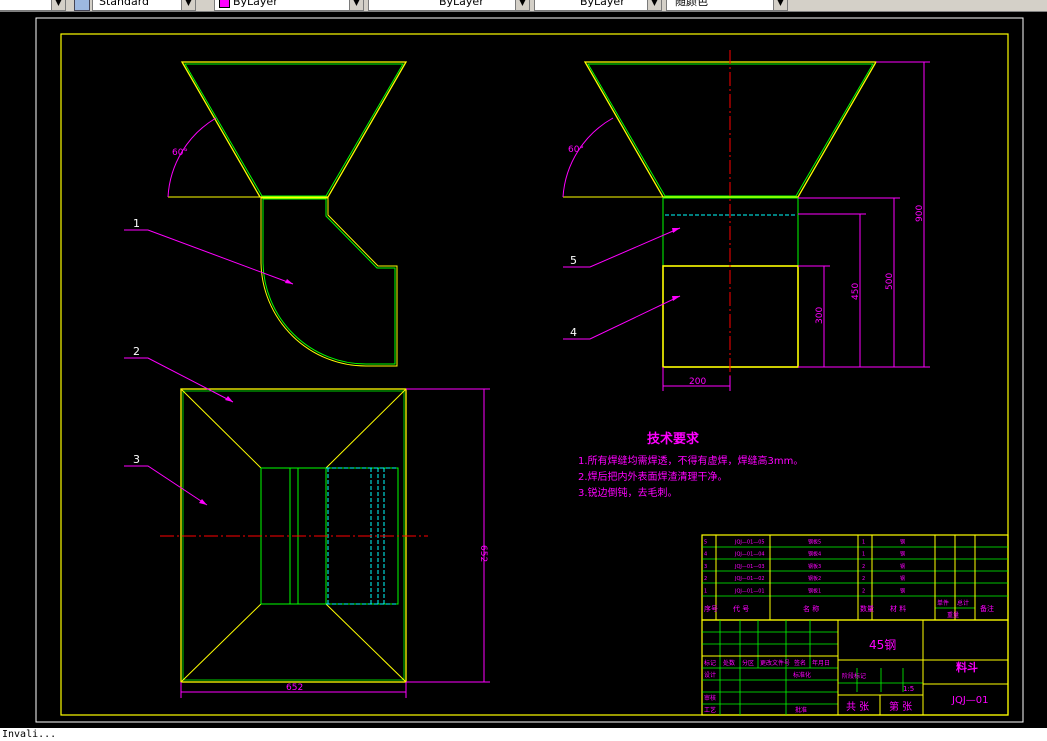  What do you see at coordinates (814, 566) in the screenshot?
I see `part-name-cell: 钢板3` at bounding box center [814, 566].